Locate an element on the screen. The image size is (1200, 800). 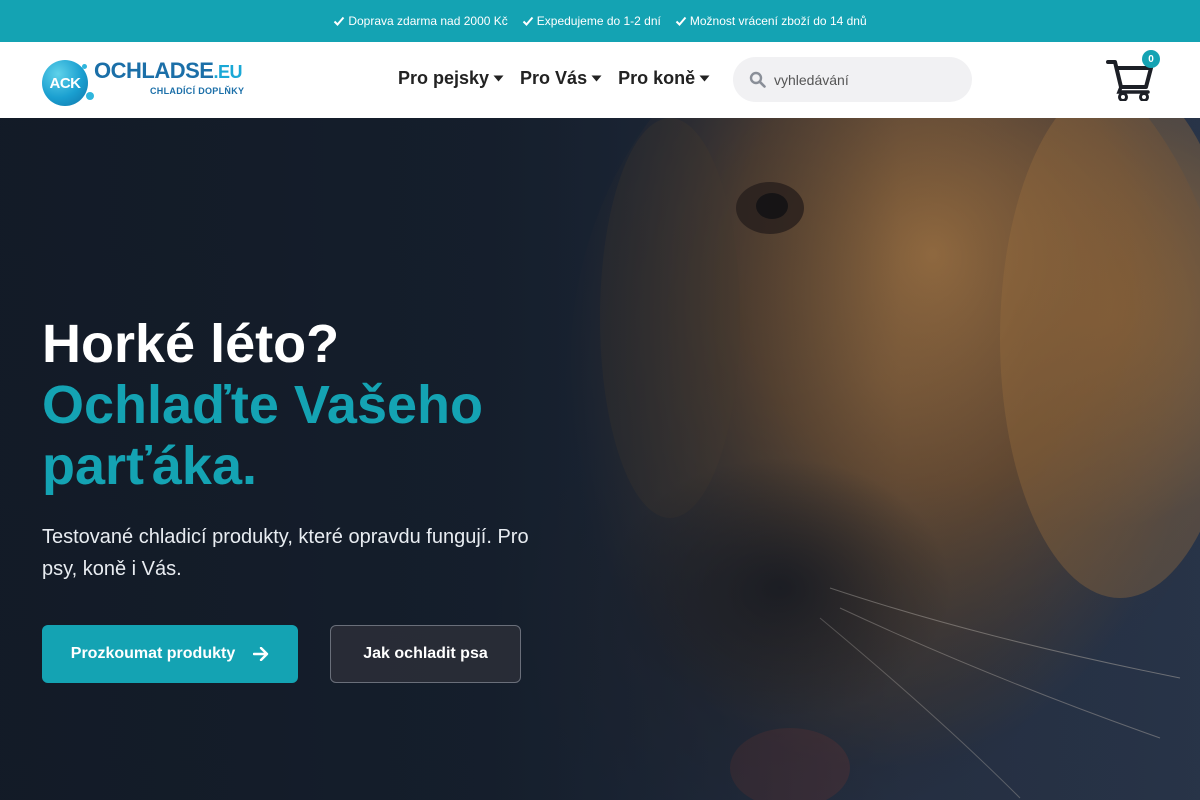
nav-item-dogs: Pro pejsky is located at coordinates (451, 78).